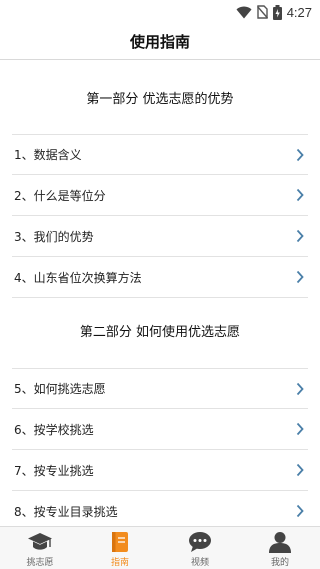  What do you see at coordinates (54, 236) in the screenshot?
I see `list-item-label: 3、我们的优势` at bounding box center [54, 236].